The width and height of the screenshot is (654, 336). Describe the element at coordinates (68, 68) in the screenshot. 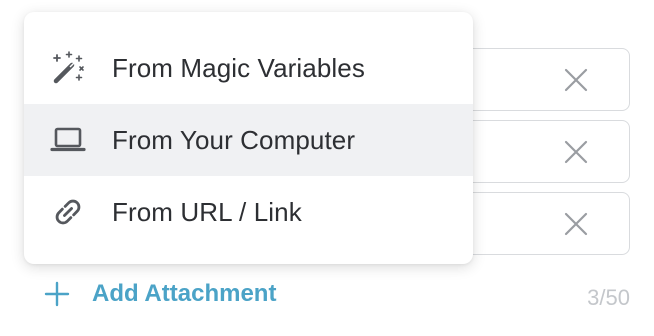

I see `magic-wand-icon` at that location.